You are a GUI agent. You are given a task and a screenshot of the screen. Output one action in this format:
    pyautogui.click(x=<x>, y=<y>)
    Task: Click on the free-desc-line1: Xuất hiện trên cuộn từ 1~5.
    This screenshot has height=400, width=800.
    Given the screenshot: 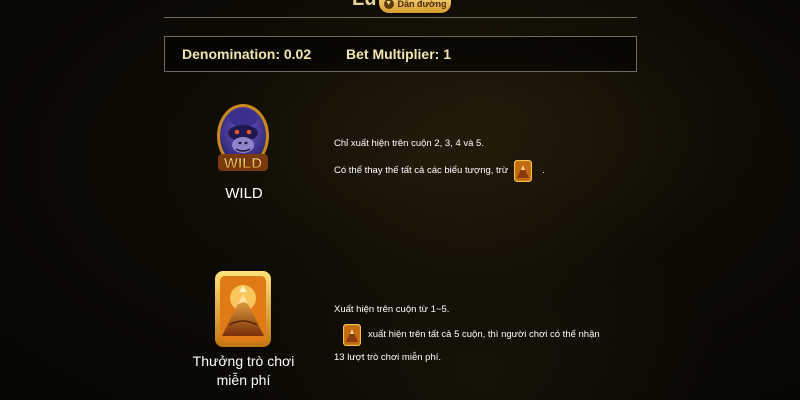 What is the action you would take?
    pyautogui.click(x=392, y=309)
    